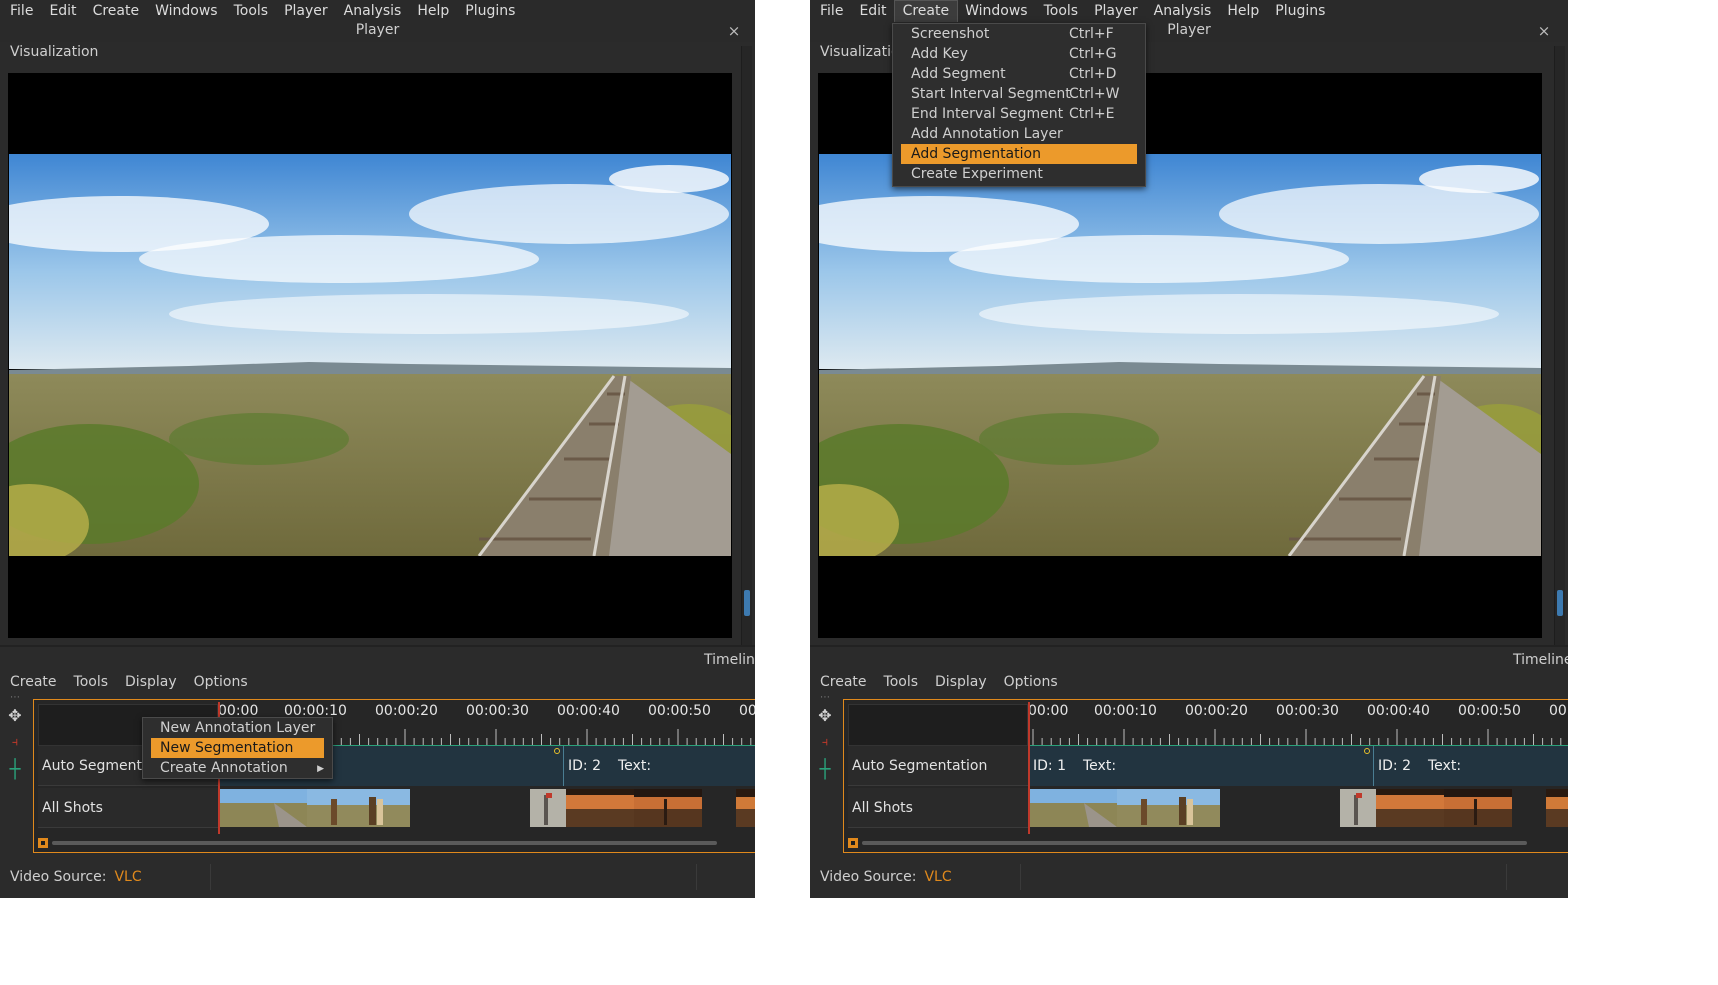 This screenshot has width=1718, height=985. What do you see at coordinates (237, 768) in the screenshot?
I see `context-item-create-annotation: Create Annotation ▶` at bounding box center [237, 768].